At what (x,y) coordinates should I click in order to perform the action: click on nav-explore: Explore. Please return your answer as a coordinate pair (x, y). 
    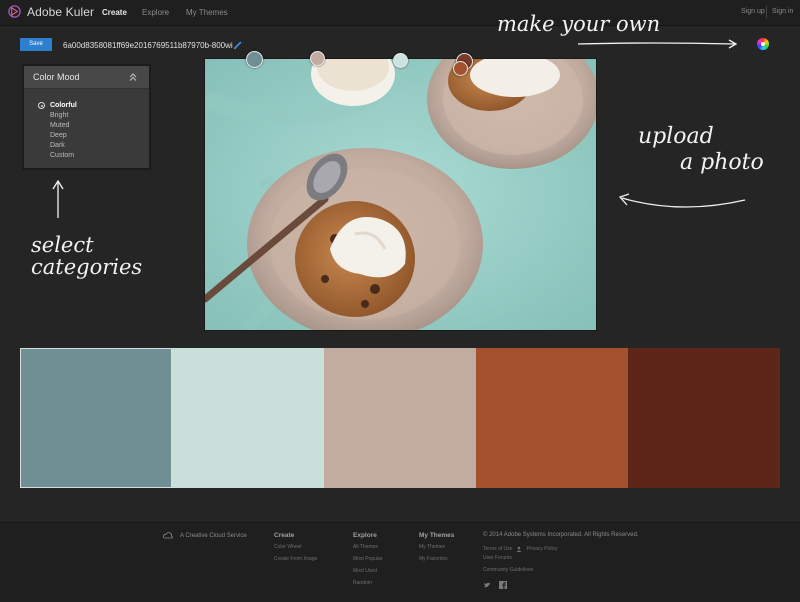
    Looking at the image, I should click on (155, 12).